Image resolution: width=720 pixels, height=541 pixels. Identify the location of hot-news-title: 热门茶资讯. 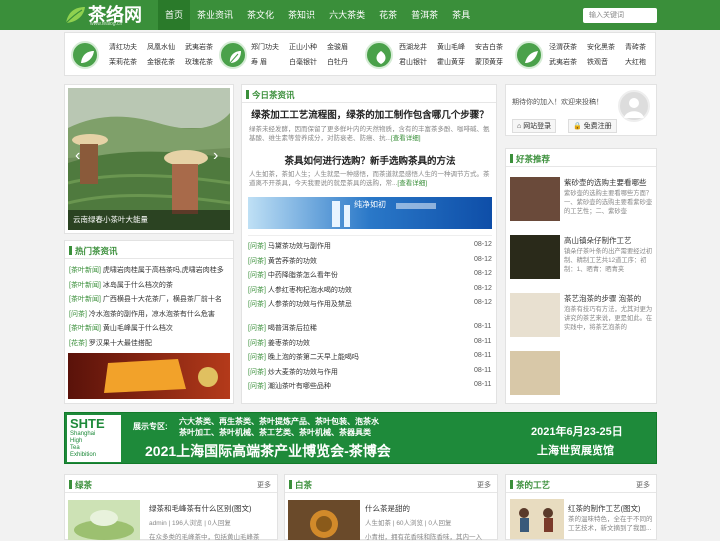
(96, 251).